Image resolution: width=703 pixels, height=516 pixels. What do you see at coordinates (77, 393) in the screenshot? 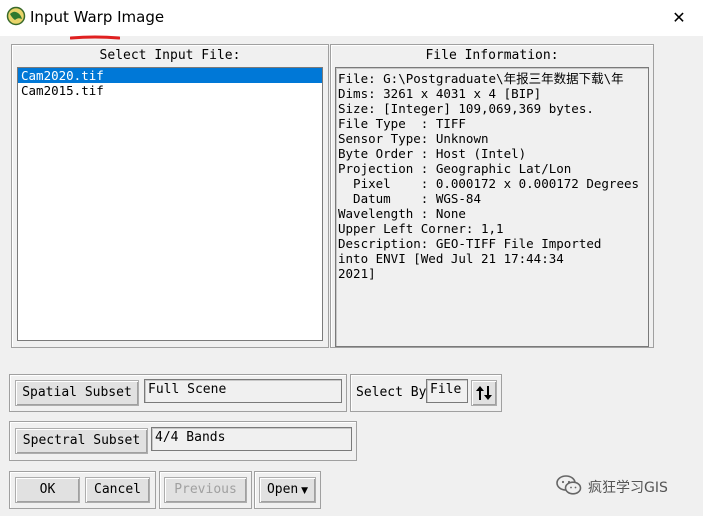
I see `spatial-subset-button: Spatial Subset` at bounding box center [77, 393].